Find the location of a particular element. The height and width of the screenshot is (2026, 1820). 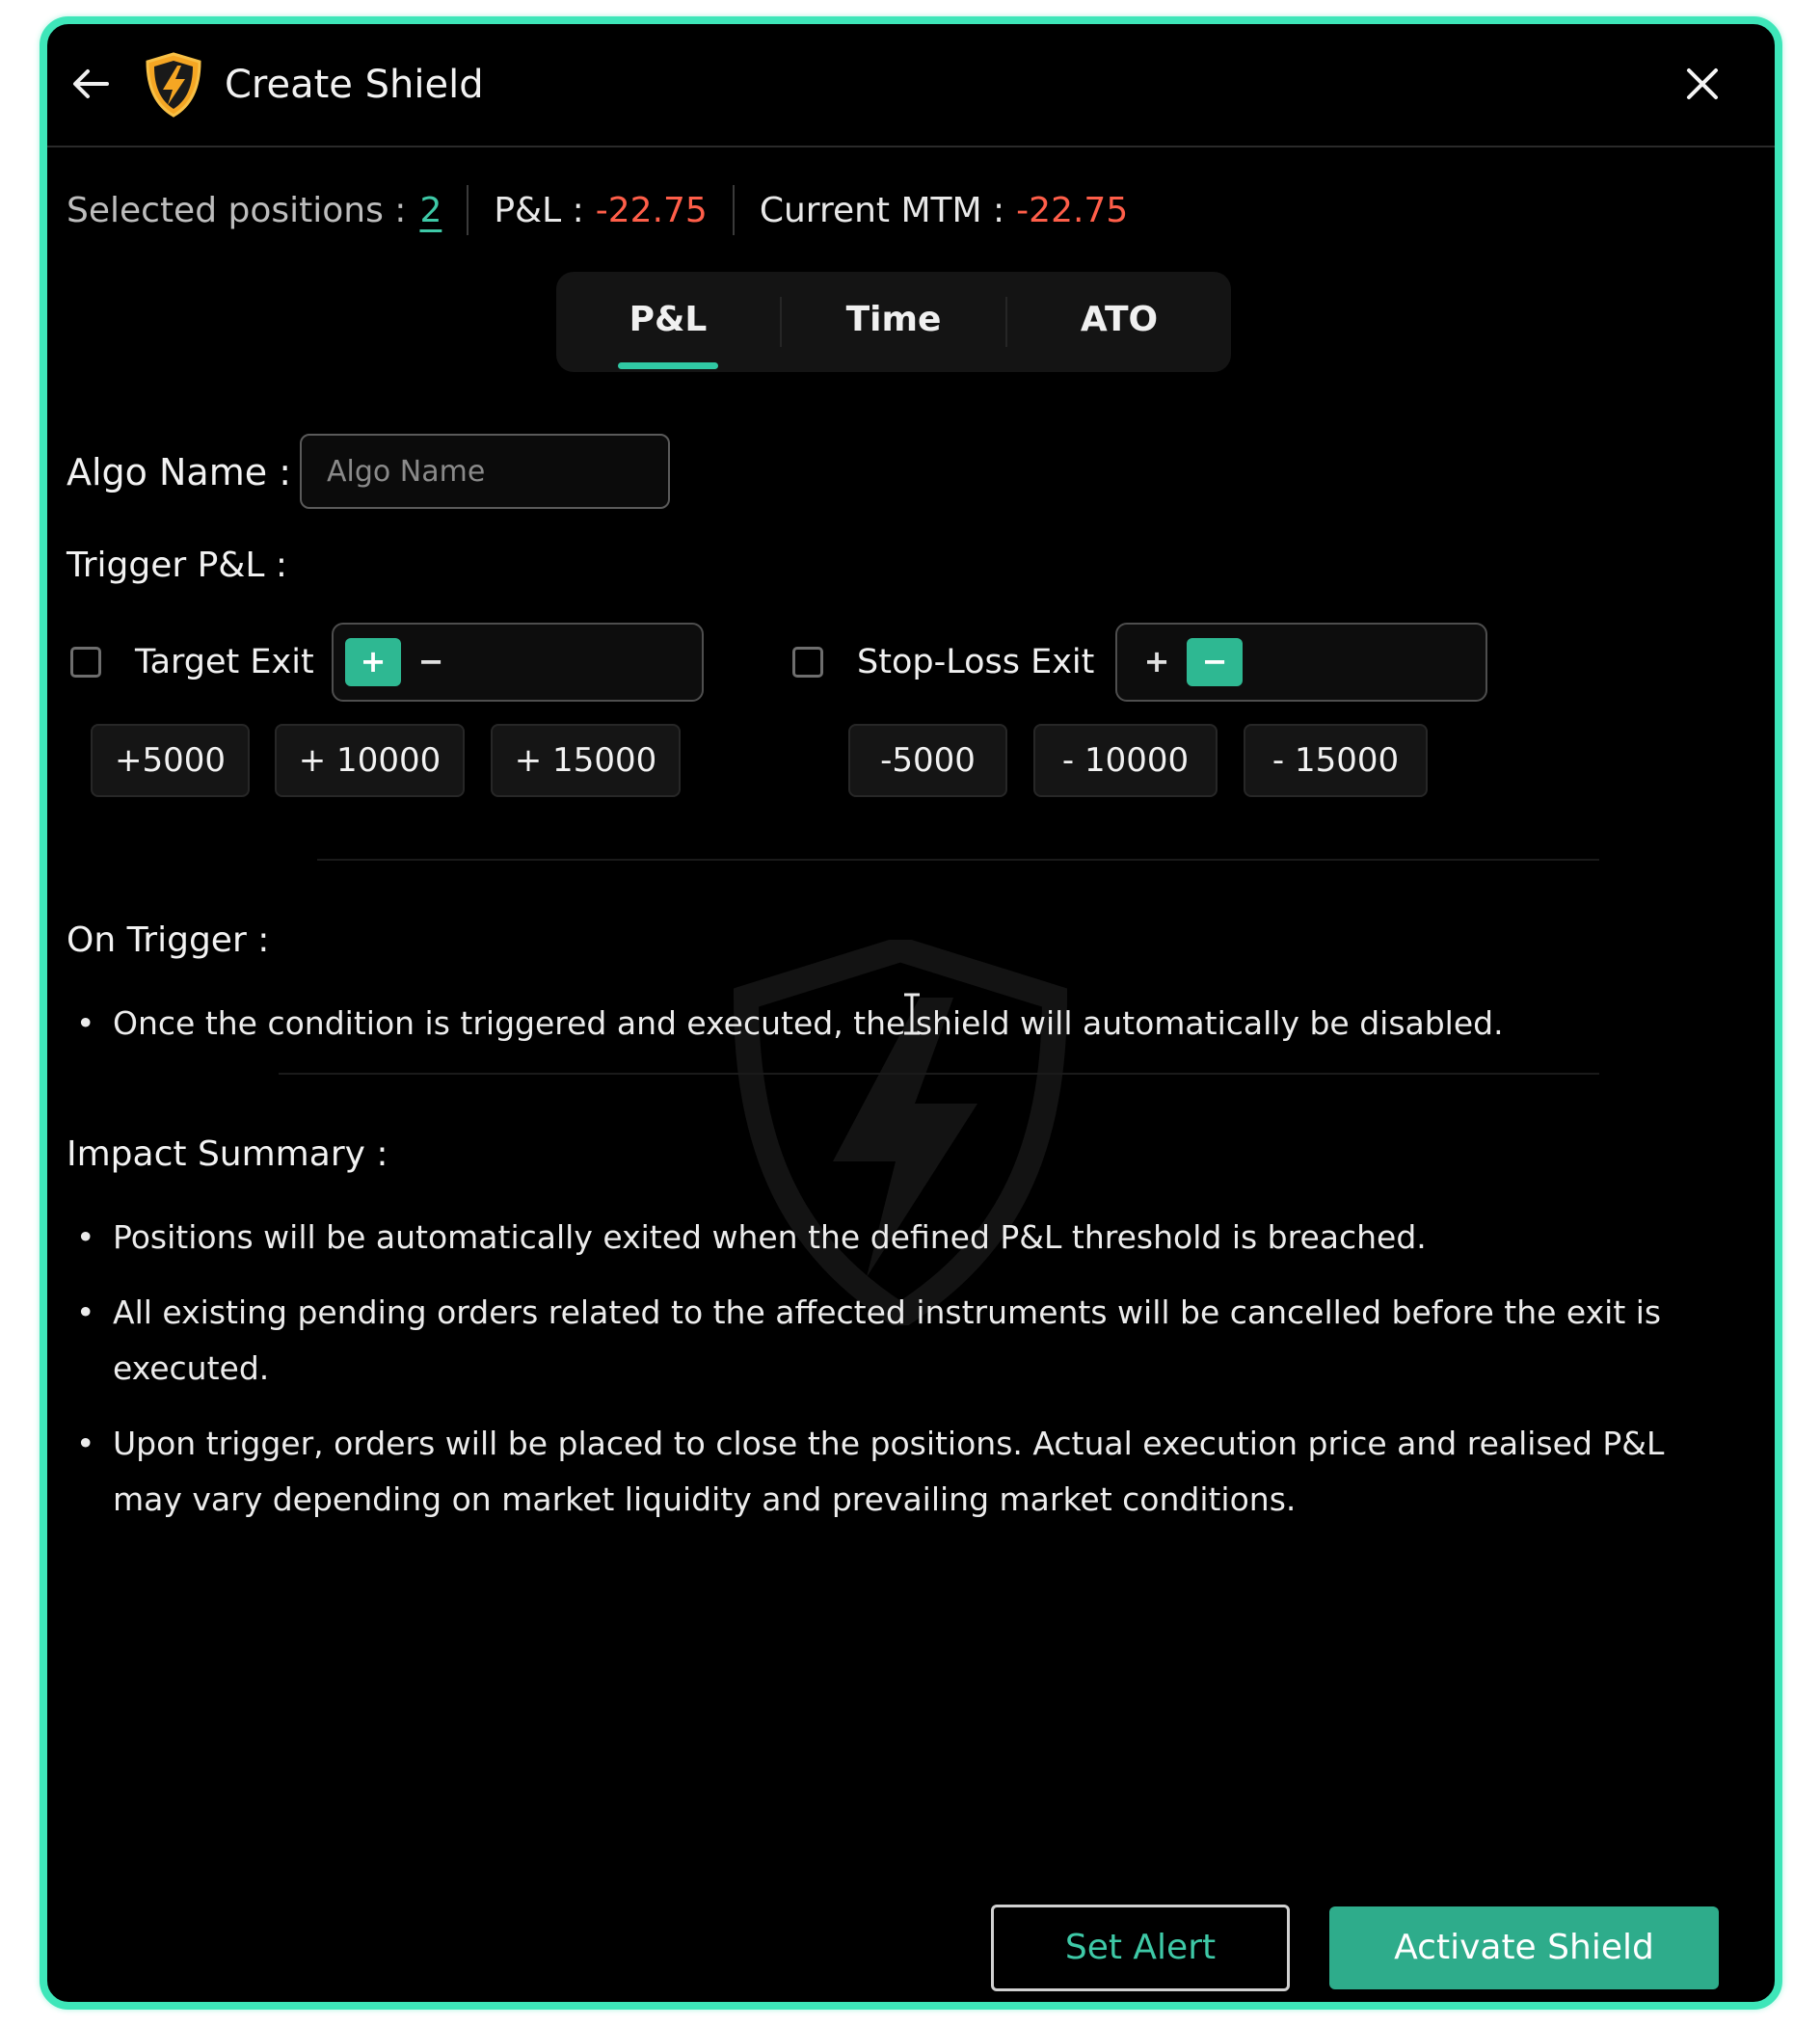

page-title: Create Shield is located at coordinates (354, 85).